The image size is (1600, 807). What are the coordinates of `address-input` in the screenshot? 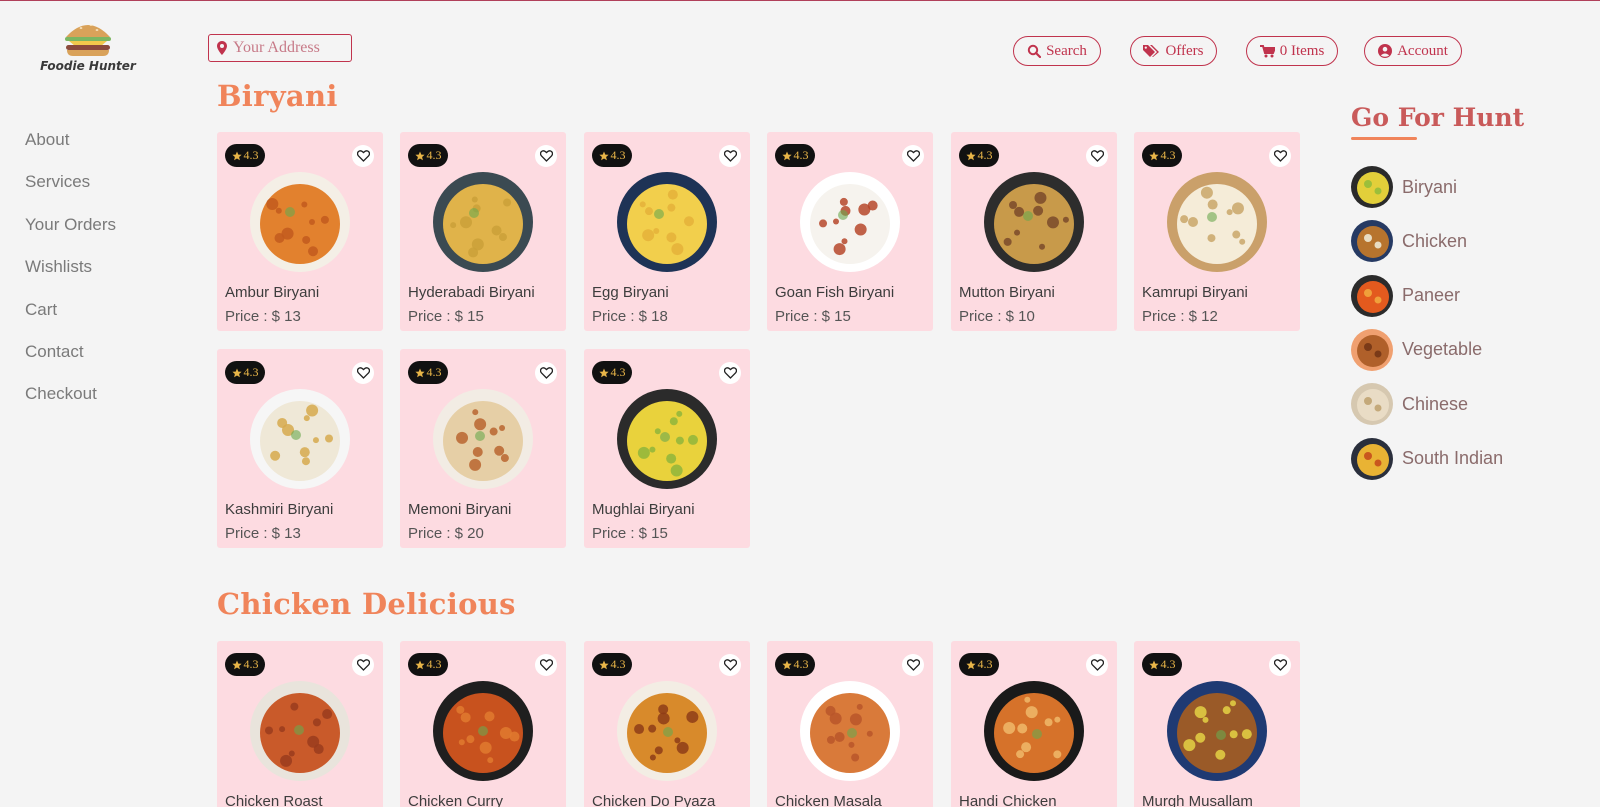 It's located at (288, 48).